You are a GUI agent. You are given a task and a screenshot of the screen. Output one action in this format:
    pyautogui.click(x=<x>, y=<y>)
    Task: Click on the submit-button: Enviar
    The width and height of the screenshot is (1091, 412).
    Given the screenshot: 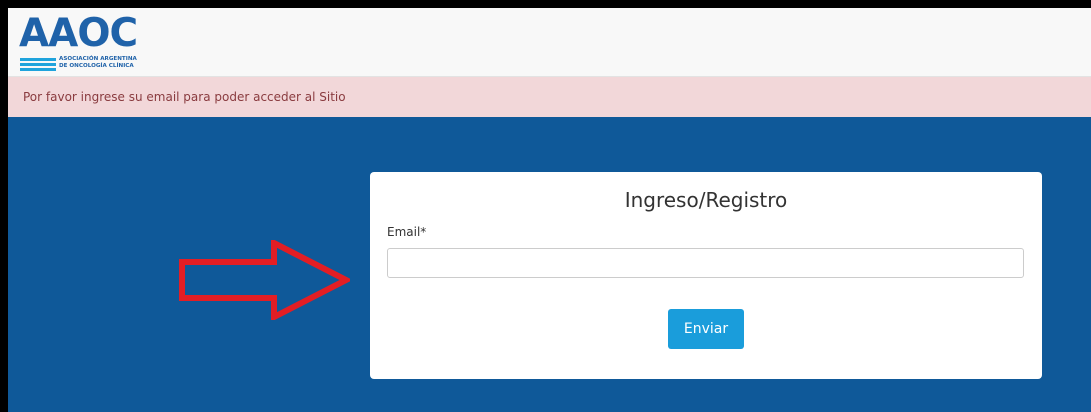 What is the action you would take?
    pyautogui.click(x=706, y=329)
    